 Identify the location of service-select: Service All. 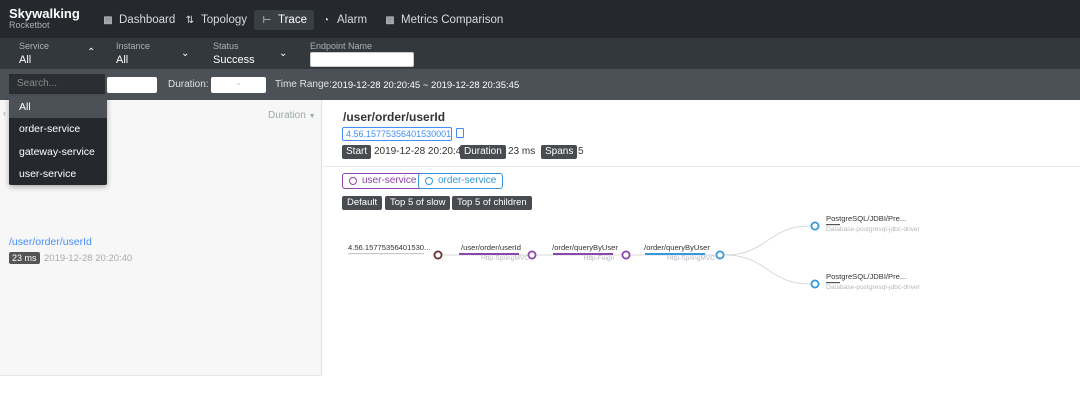
(34, 54).